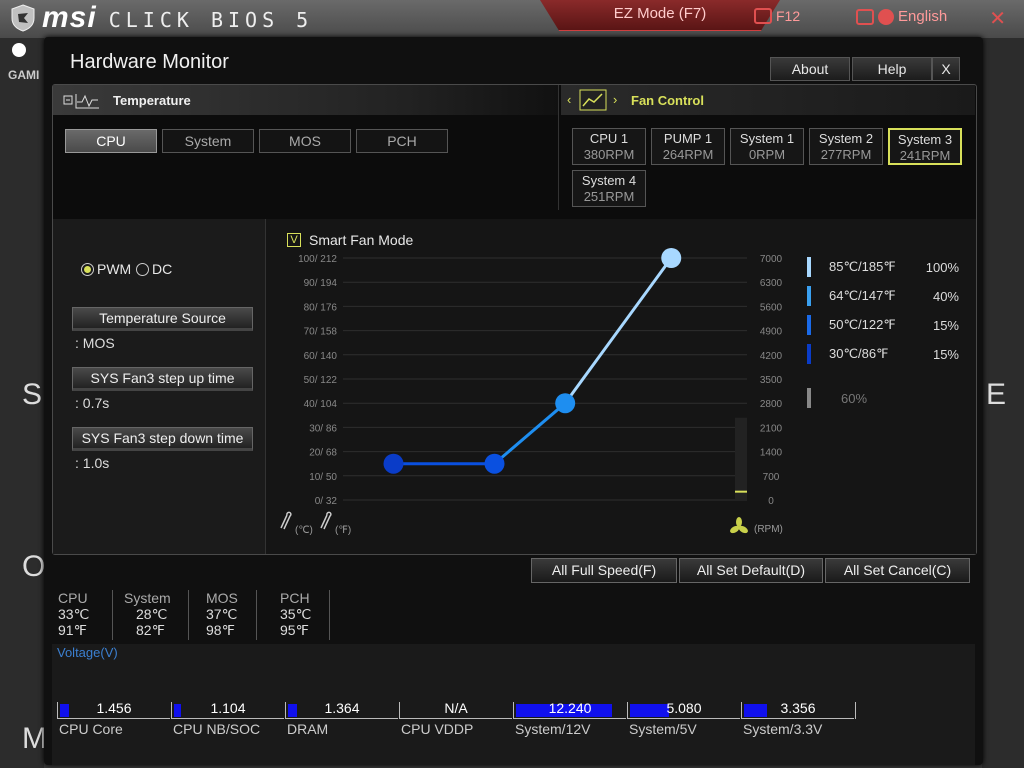 The width and height of the screenshot is (1024, 768). Describe the element at coordinates (767, 154) in the screenshot. I see `fan-rpm: 0RPM` at that location.